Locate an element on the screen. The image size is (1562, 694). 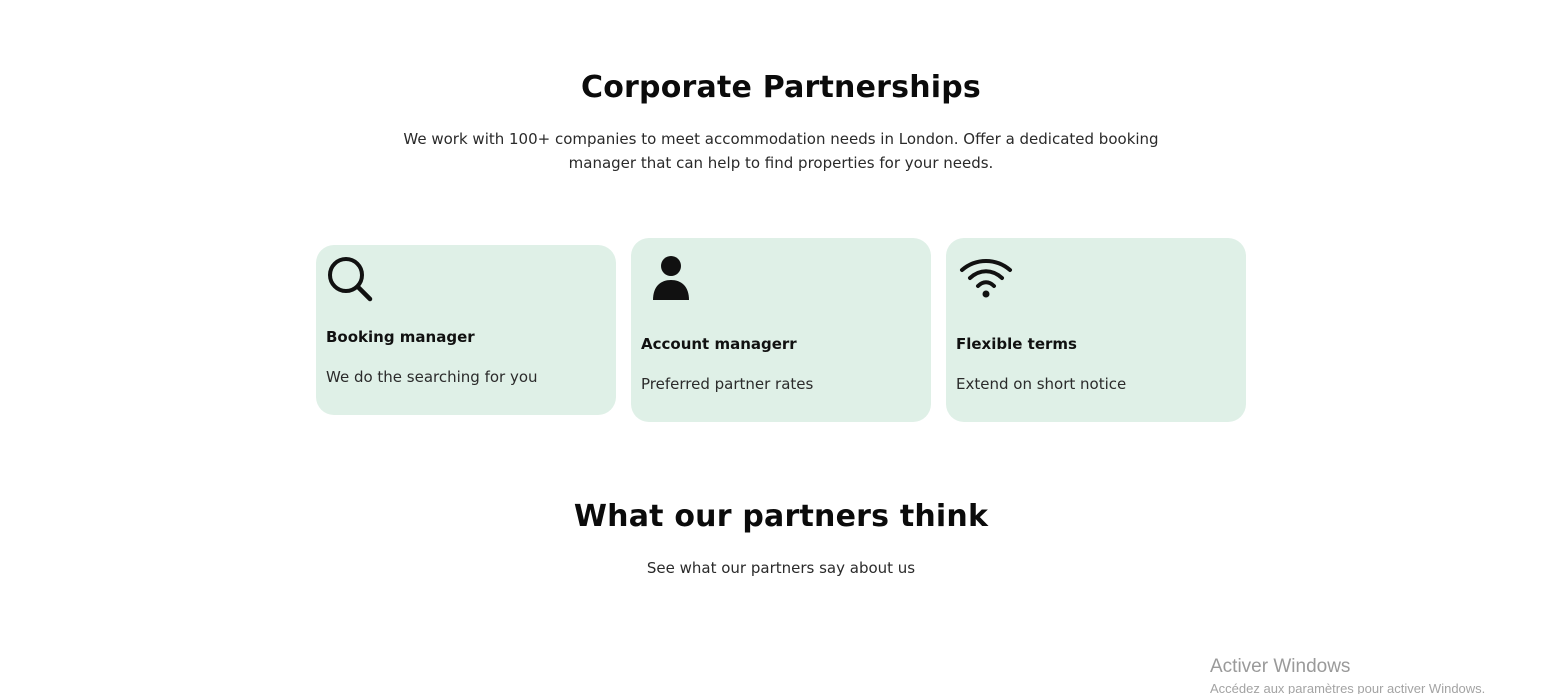
wifi-icon is located at coordinates (986, 278).